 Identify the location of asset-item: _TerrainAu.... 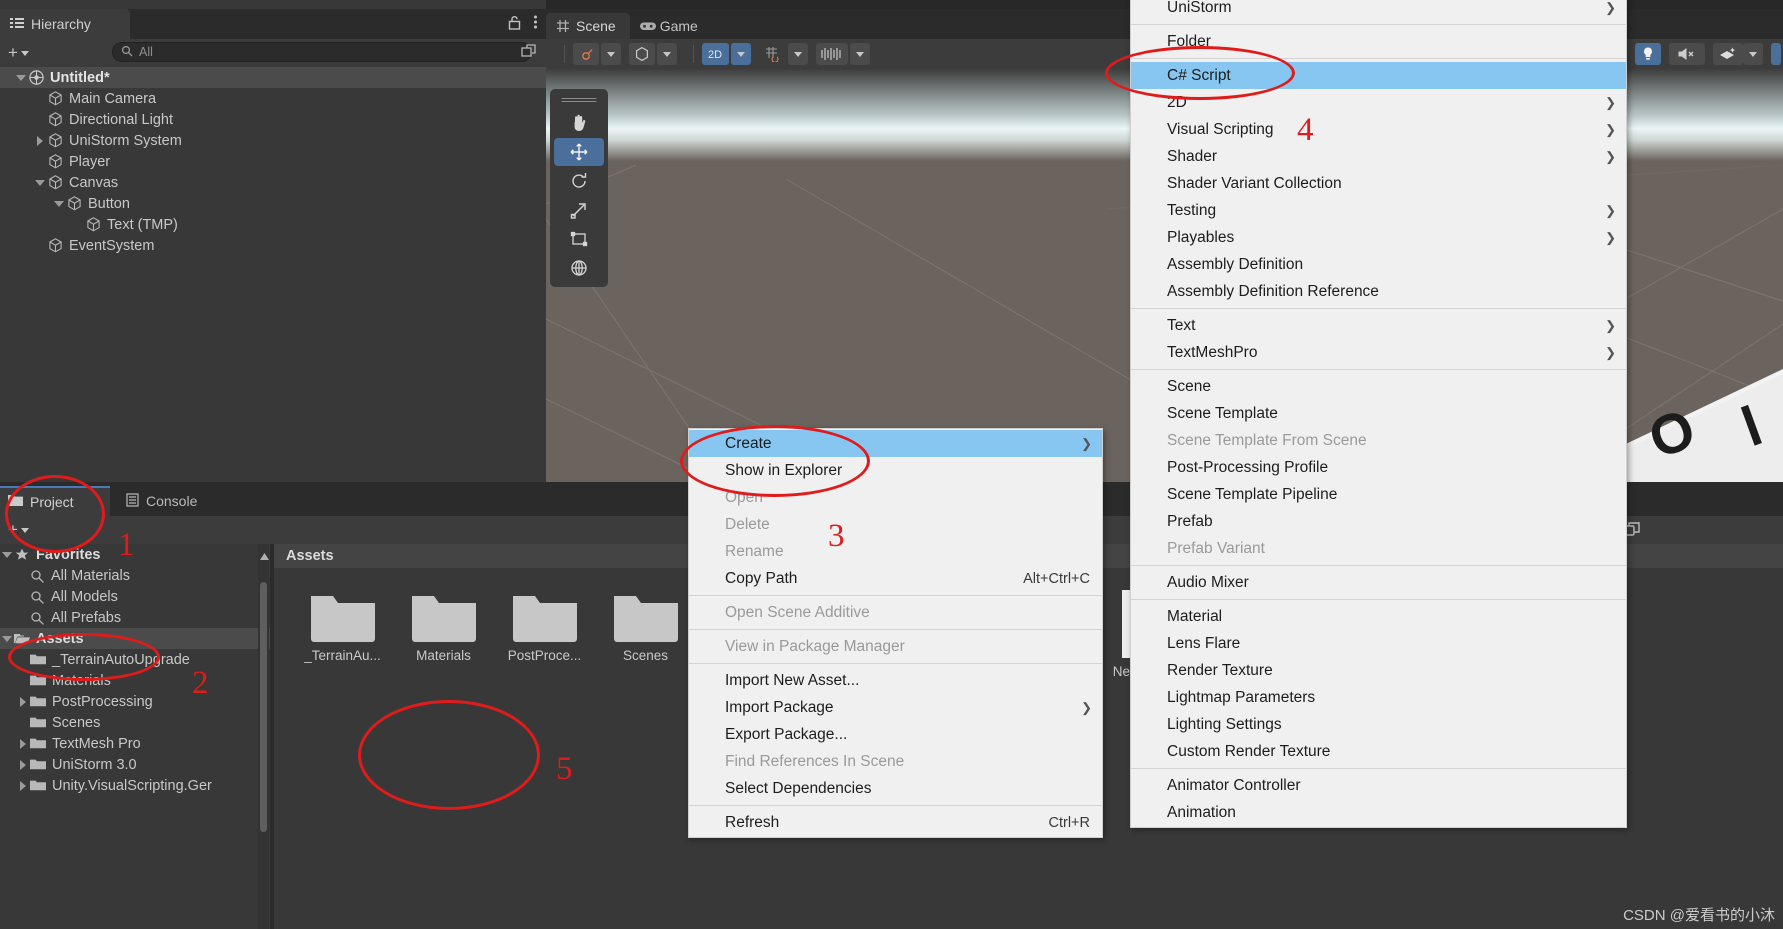
(342, 639).